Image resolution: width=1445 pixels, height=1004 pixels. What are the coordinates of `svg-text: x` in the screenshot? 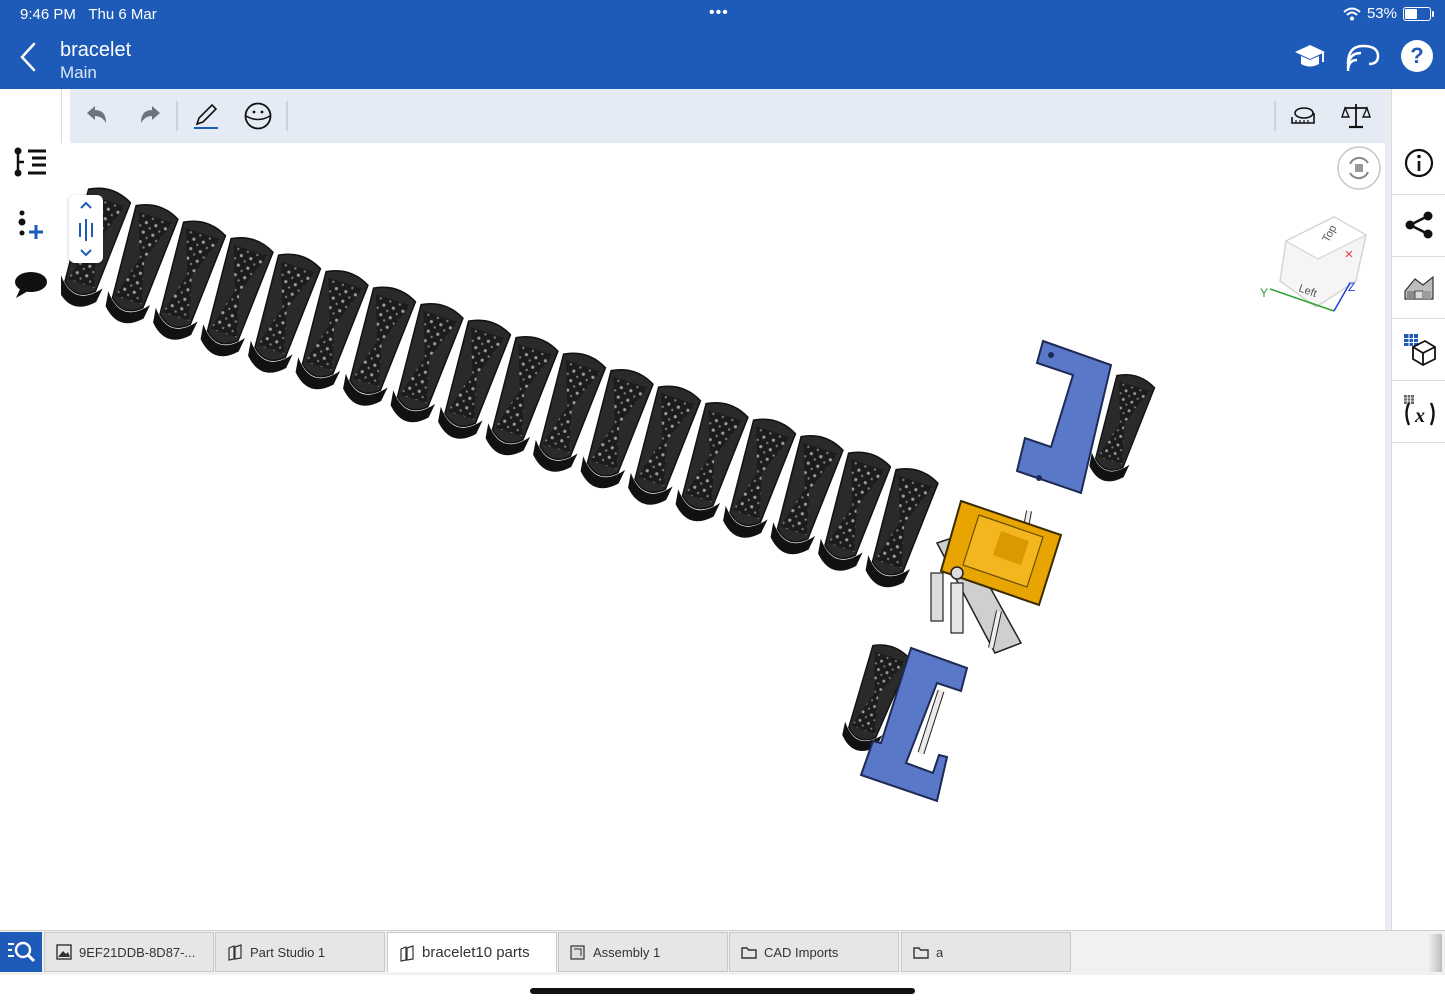 It's located at (1419, 416).